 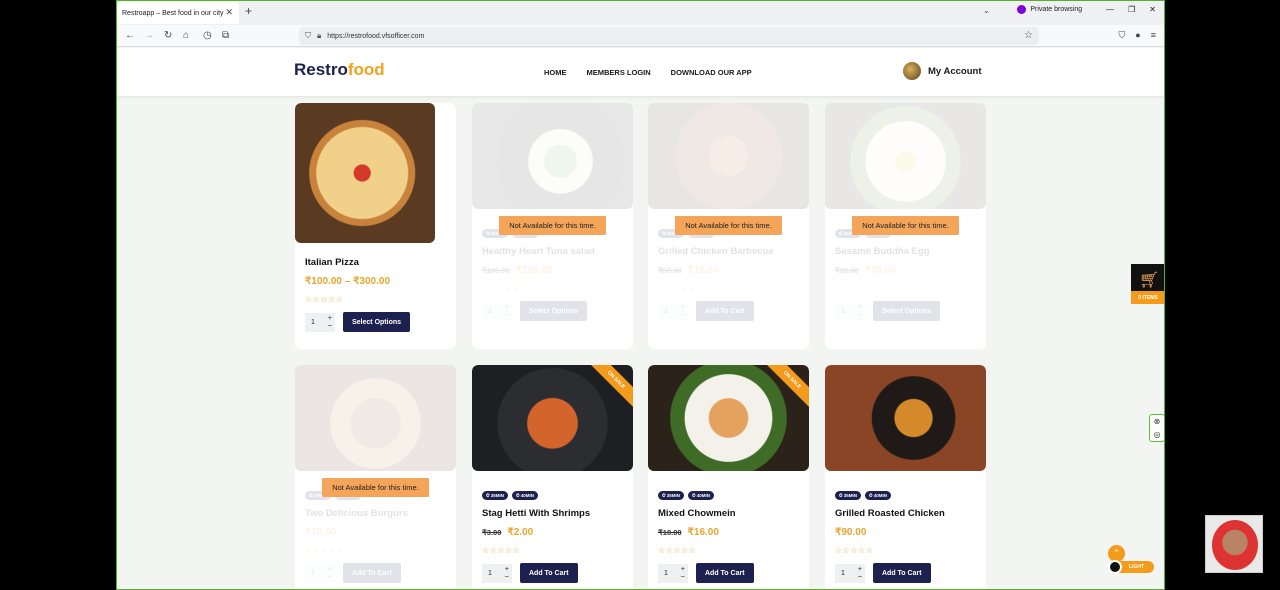 I want to click on history-icon: ◷, so click(x=207, y=35).